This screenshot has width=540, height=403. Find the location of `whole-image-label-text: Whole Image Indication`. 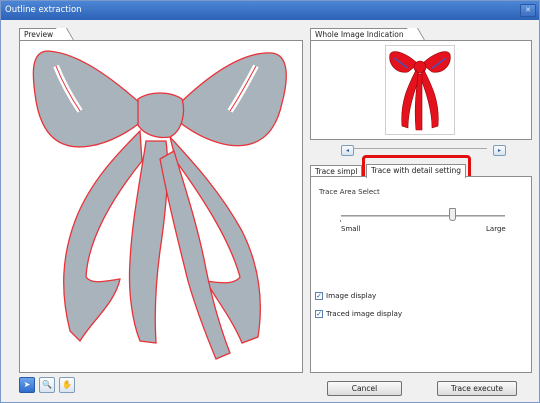

whole-image-label-text: Whole Image Indication is located at coordinates (359, 34).